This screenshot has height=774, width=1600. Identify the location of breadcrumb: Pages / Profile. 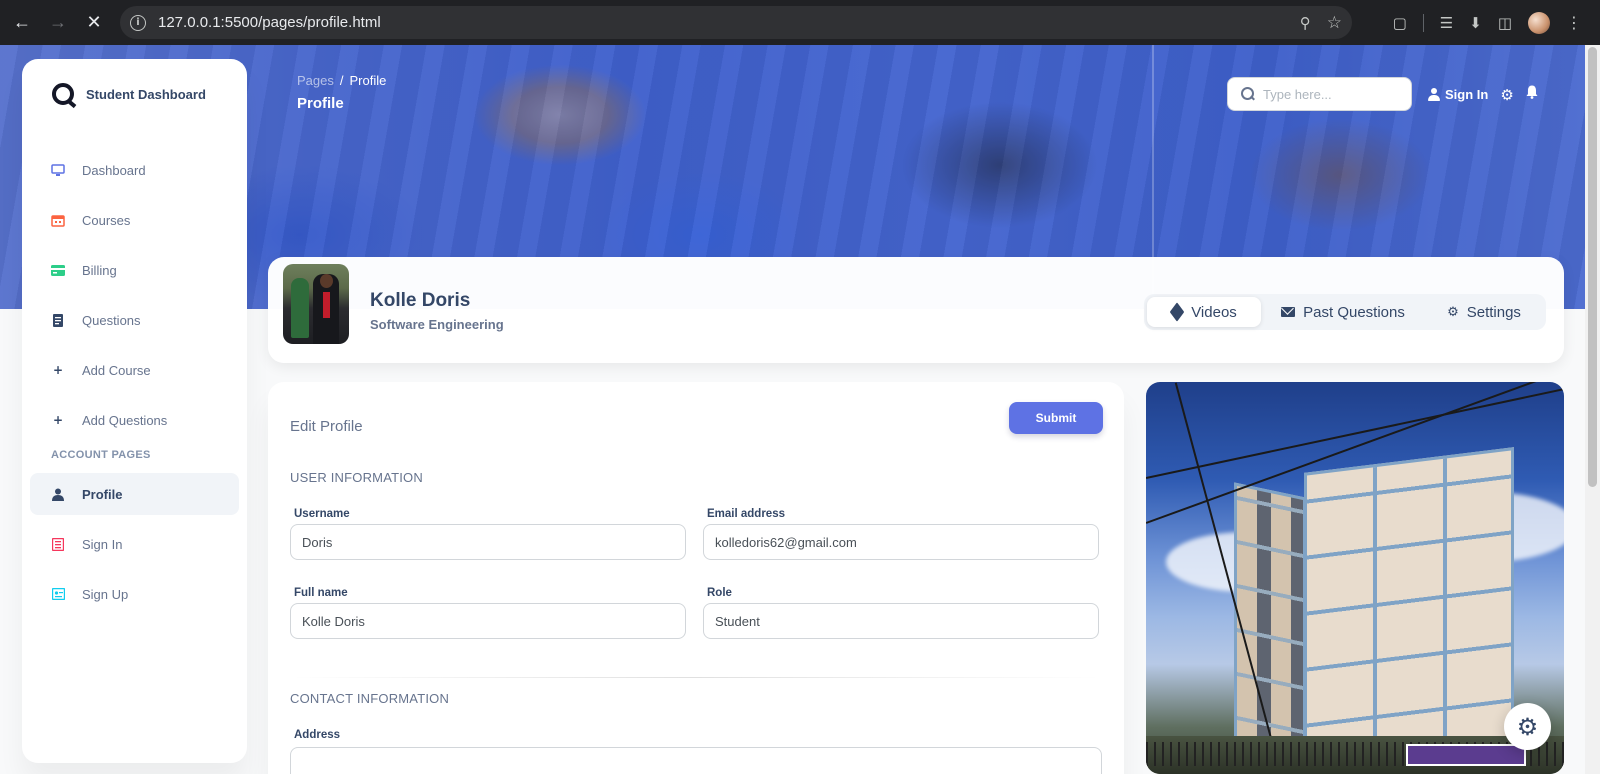
(341, 80).